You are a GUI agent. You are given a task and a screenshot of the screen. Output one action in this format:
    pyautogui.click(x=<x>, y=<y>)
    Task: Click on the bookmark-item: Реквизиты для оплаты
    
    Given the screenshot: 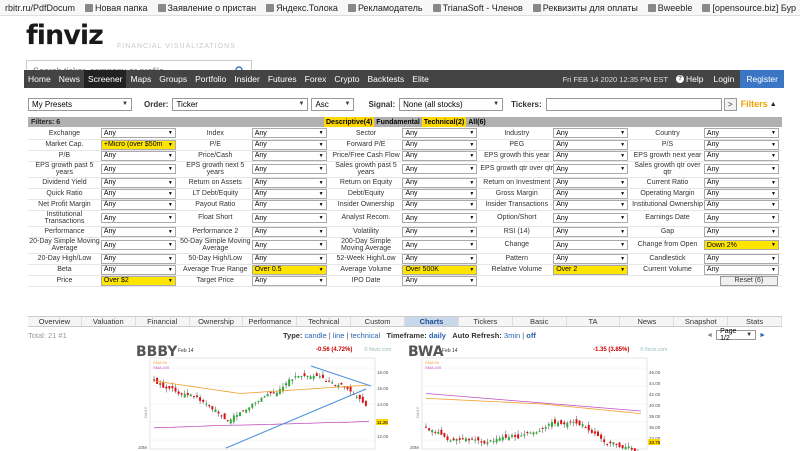 What is the action you would take?
    pyautogui.click(x=585, y=8)
    